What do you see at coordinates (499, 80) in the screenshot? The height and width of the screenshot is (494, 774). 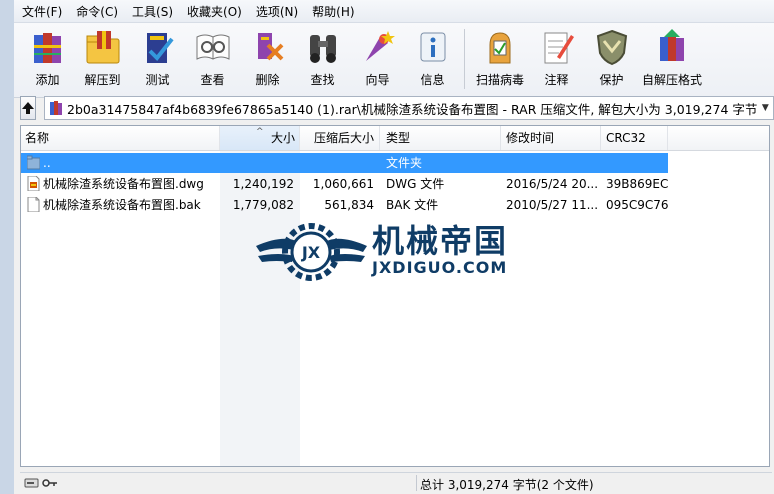 I see `virus-scan-label: 扫描病毒` at bounding box center [499, 80].